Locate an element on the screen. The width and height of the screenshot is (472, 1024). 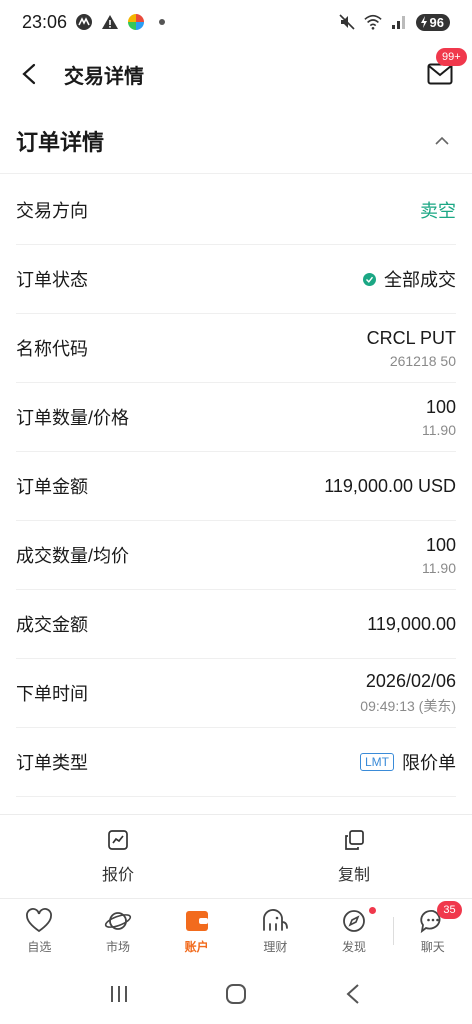
battery-indicator: 96 is located at coordinates (432, 22).